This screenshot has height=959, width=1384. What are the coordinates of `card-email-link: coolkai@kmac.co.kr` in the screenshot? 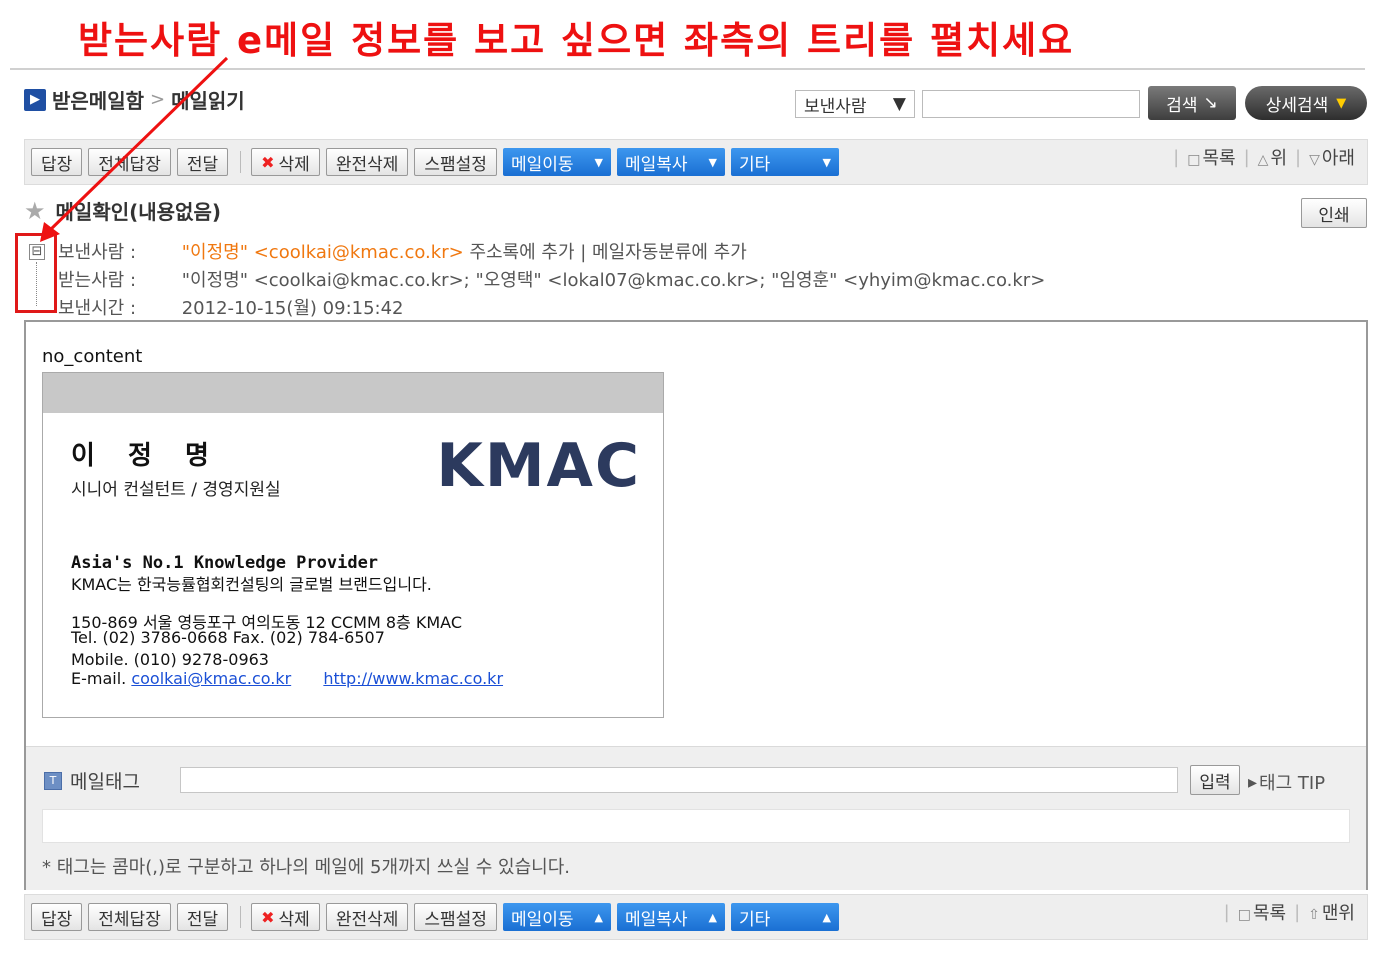 It's located at (211, 678).